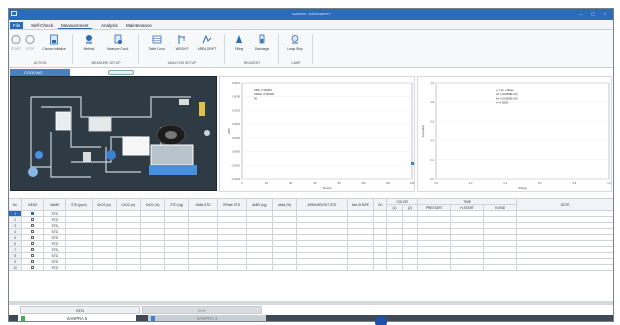 Image resolution: width=620 pixels, height=325 pixels. I want to click on area-drift-button: AREA DRIFT, so click(207, 46).